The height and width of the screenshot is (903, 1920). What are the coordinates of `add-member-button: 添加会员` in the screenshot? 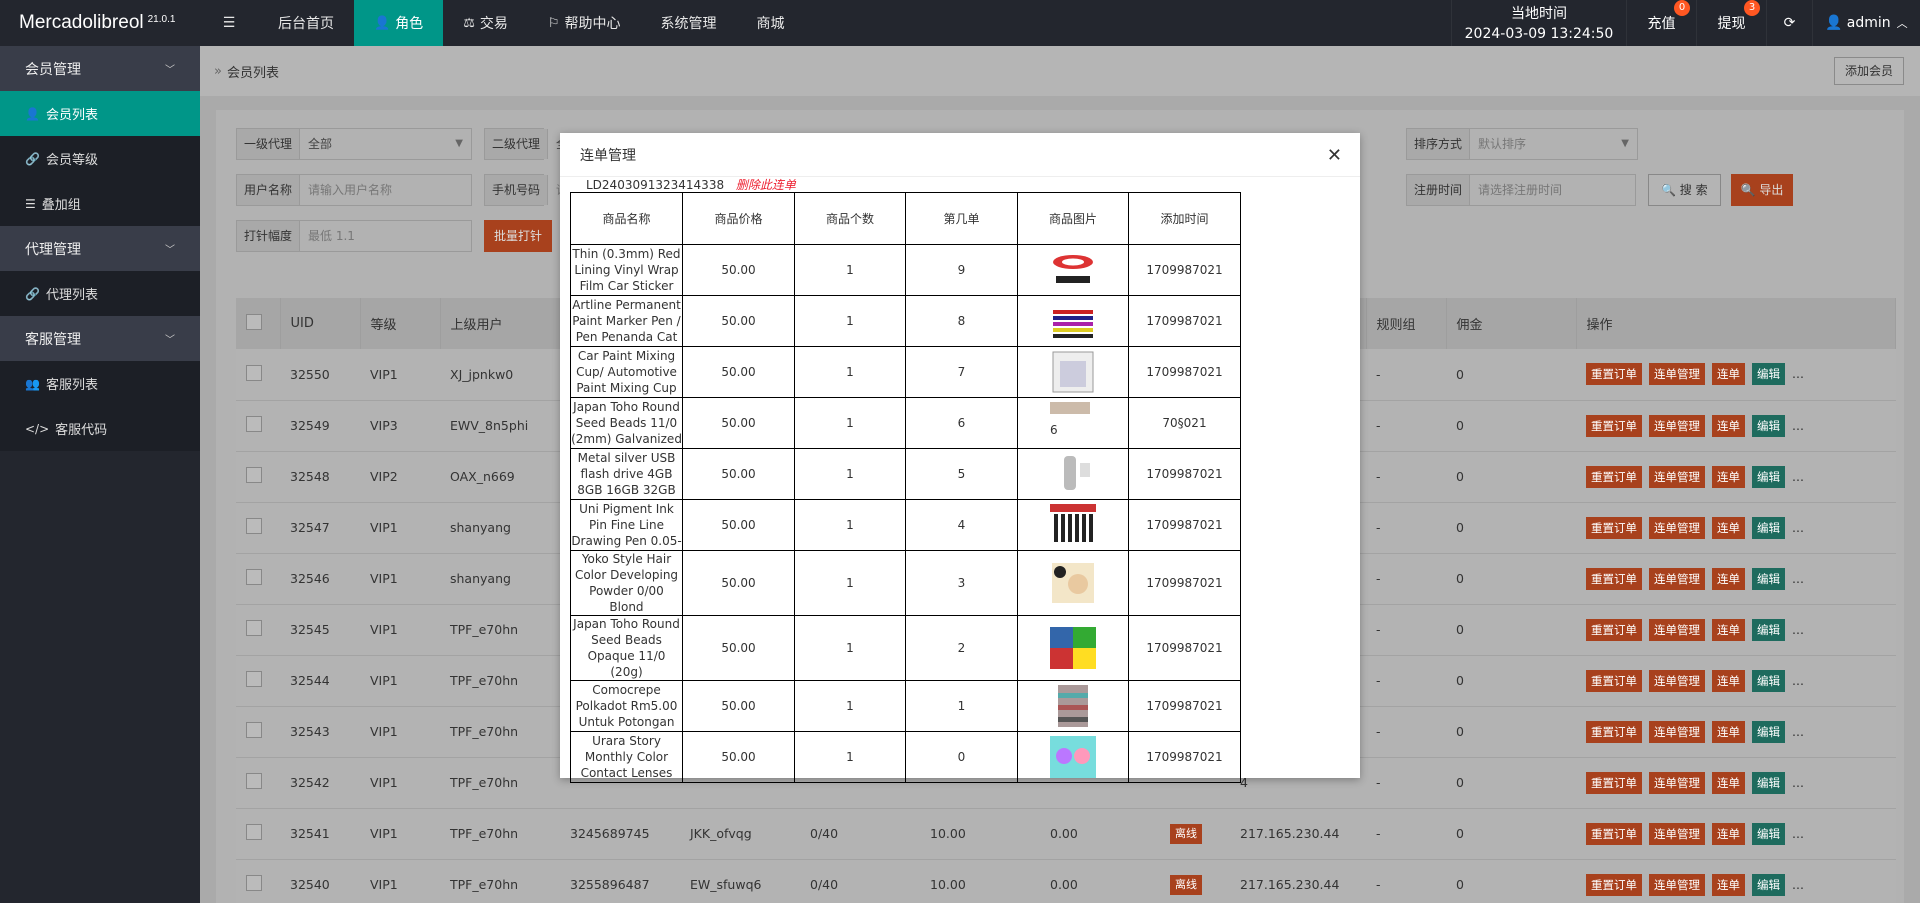 It's located at (1868, 71).